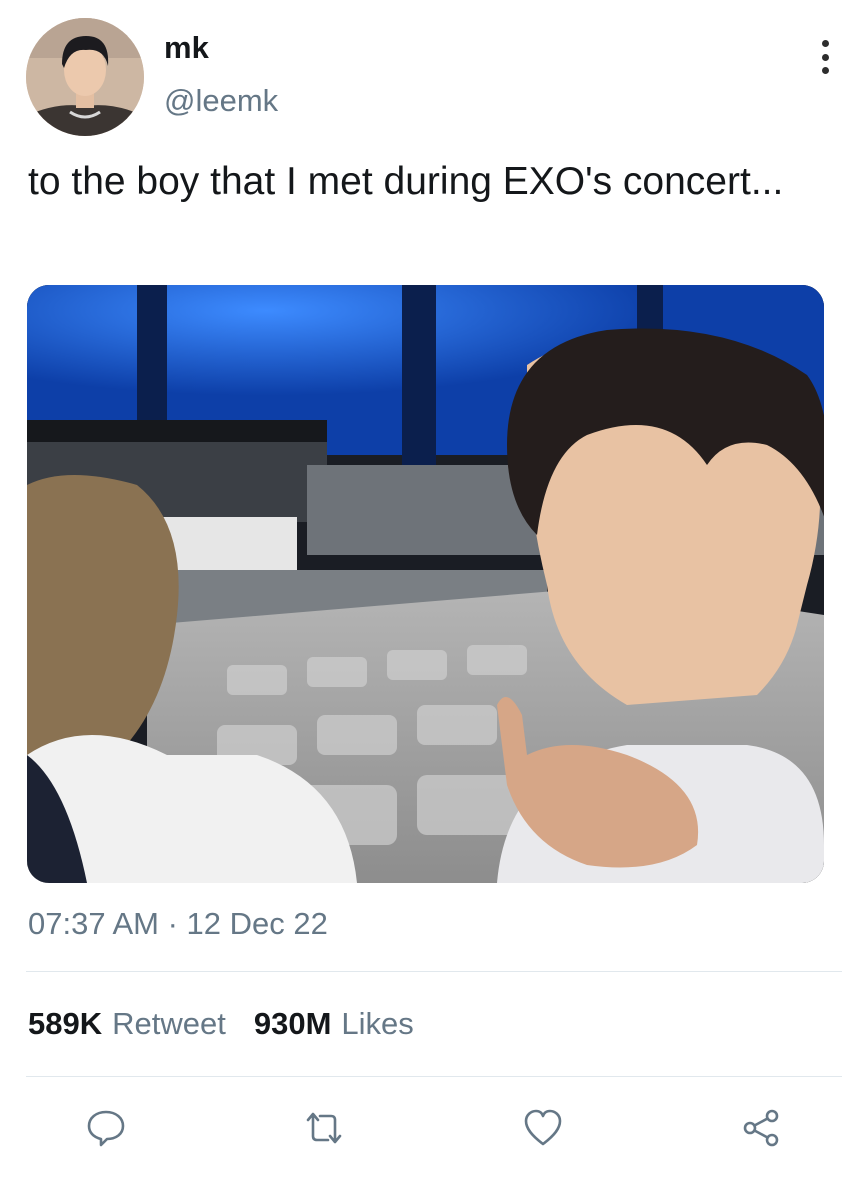 This screenshot has height=1200, width=868. Describe the element at coordinates (65, 1023) in the screenshot. I see `retweets-count: 589K` at that location.